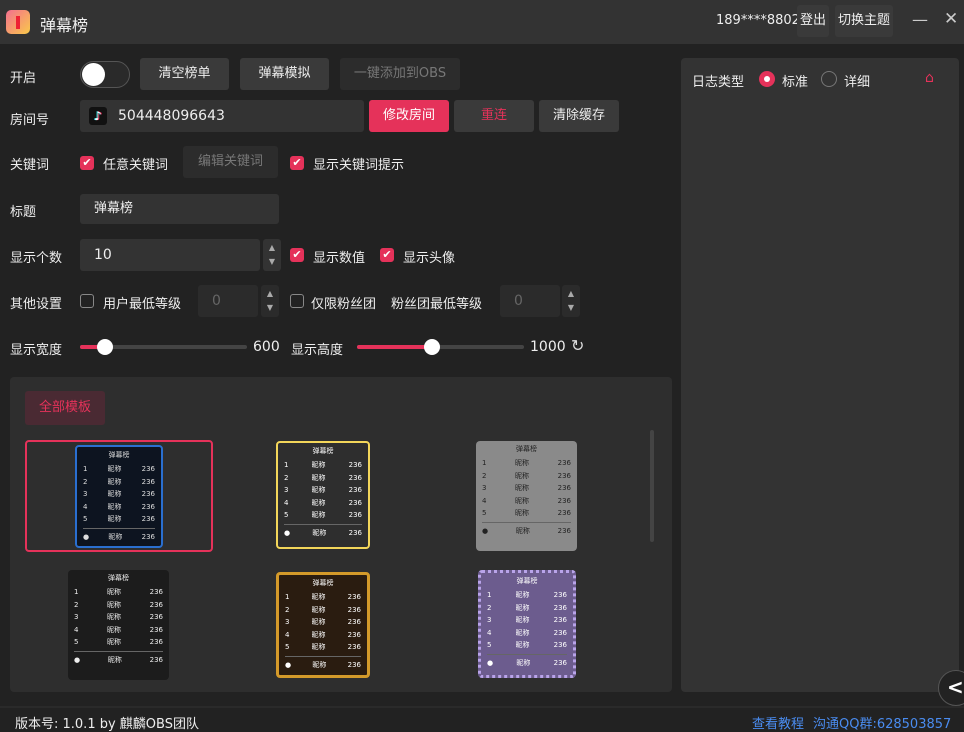 The width and height of the screenshot is (964, 732). I want to click on height-value: 1000, so click(548, 347).